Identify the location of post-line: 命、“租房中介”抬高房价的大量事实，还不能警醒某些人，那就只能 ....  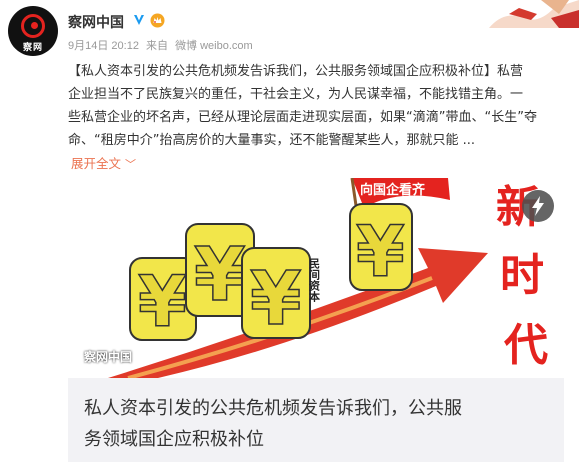
(271, 140).